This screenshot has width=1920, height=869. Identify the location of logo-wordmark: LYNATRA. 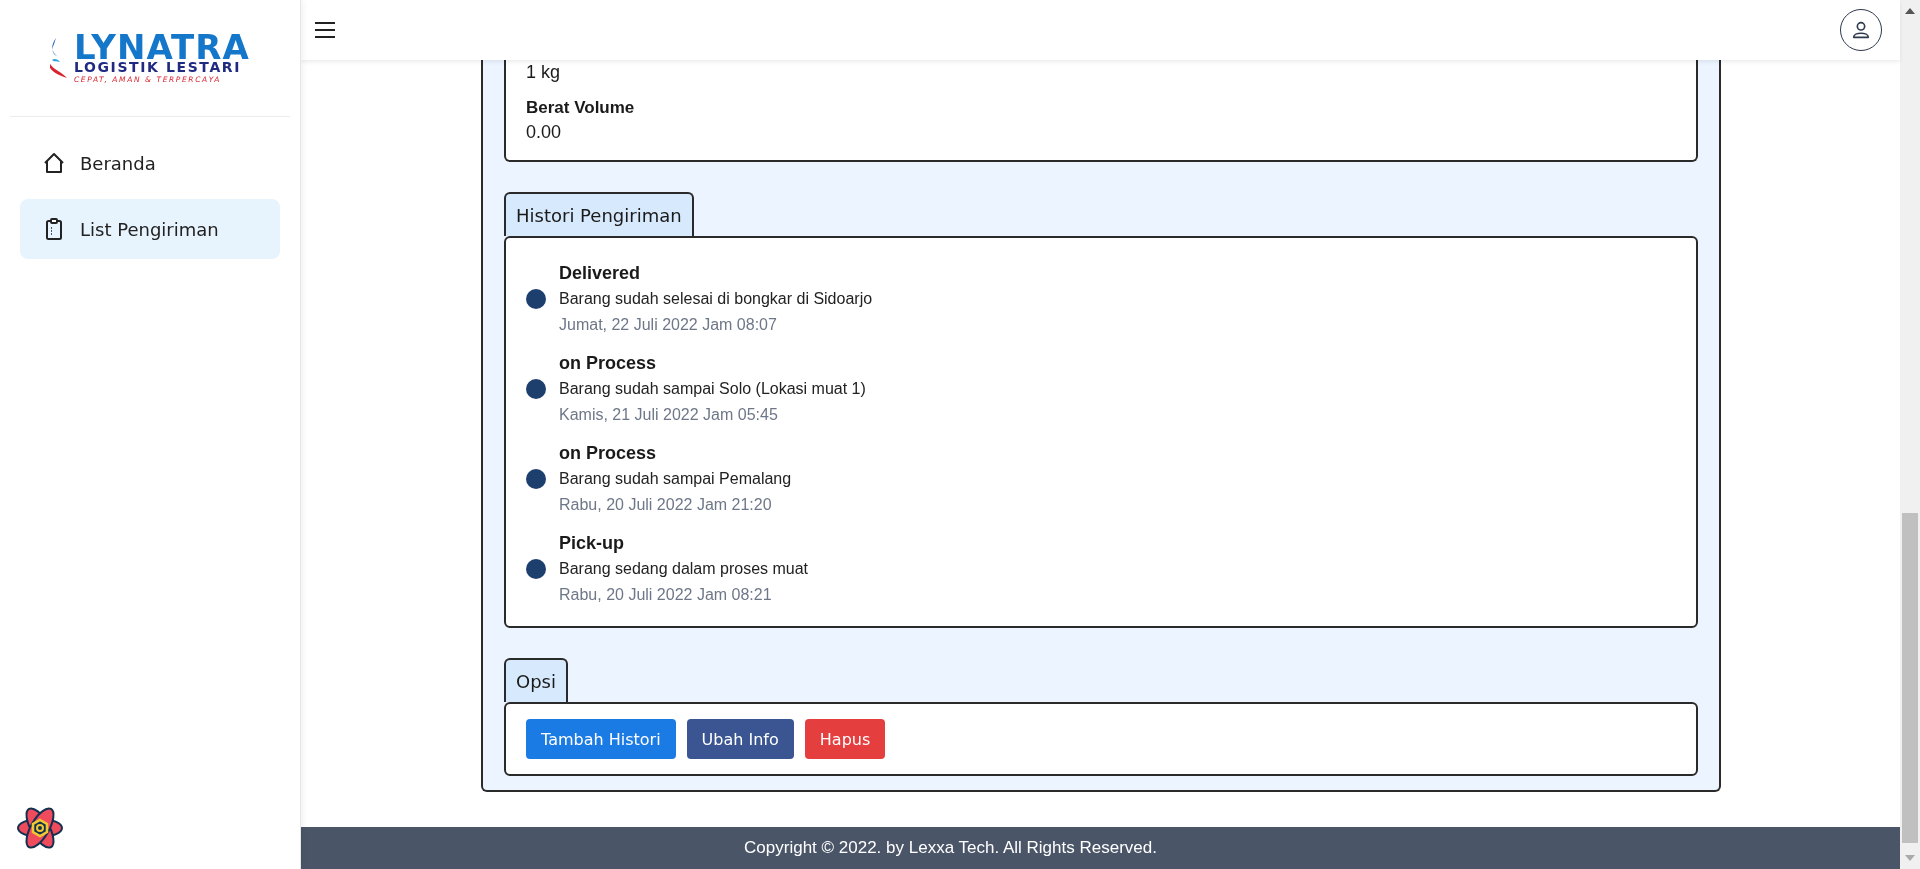
(162, 47).